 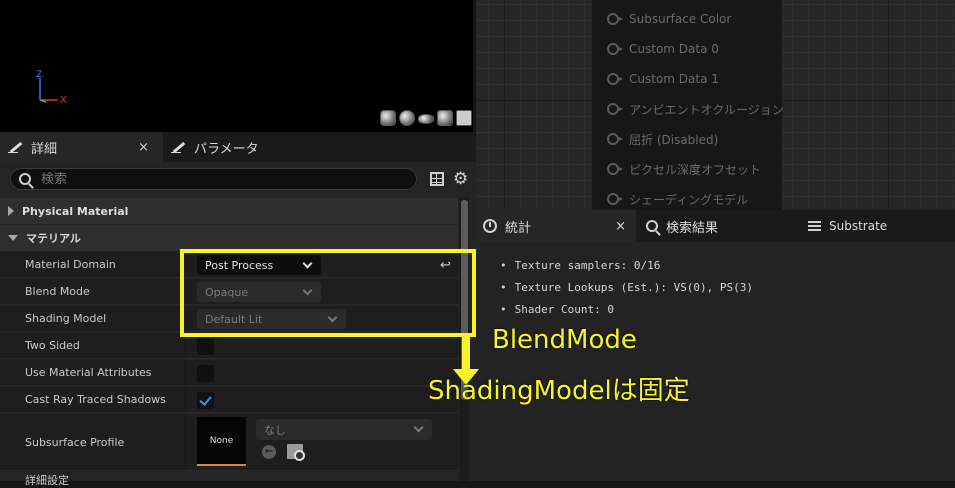 I want to click on cast-ray-traced-shadows-label: Cast Ray Traced Shadows, so click(x=95, y=399).